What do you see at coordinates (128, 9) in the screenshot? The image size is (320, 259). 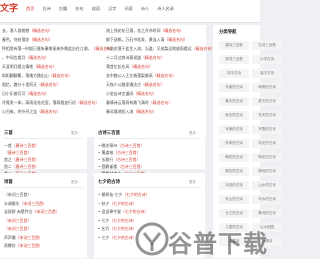 I see `nav-item: 词语` at bounding box center [128, 9].